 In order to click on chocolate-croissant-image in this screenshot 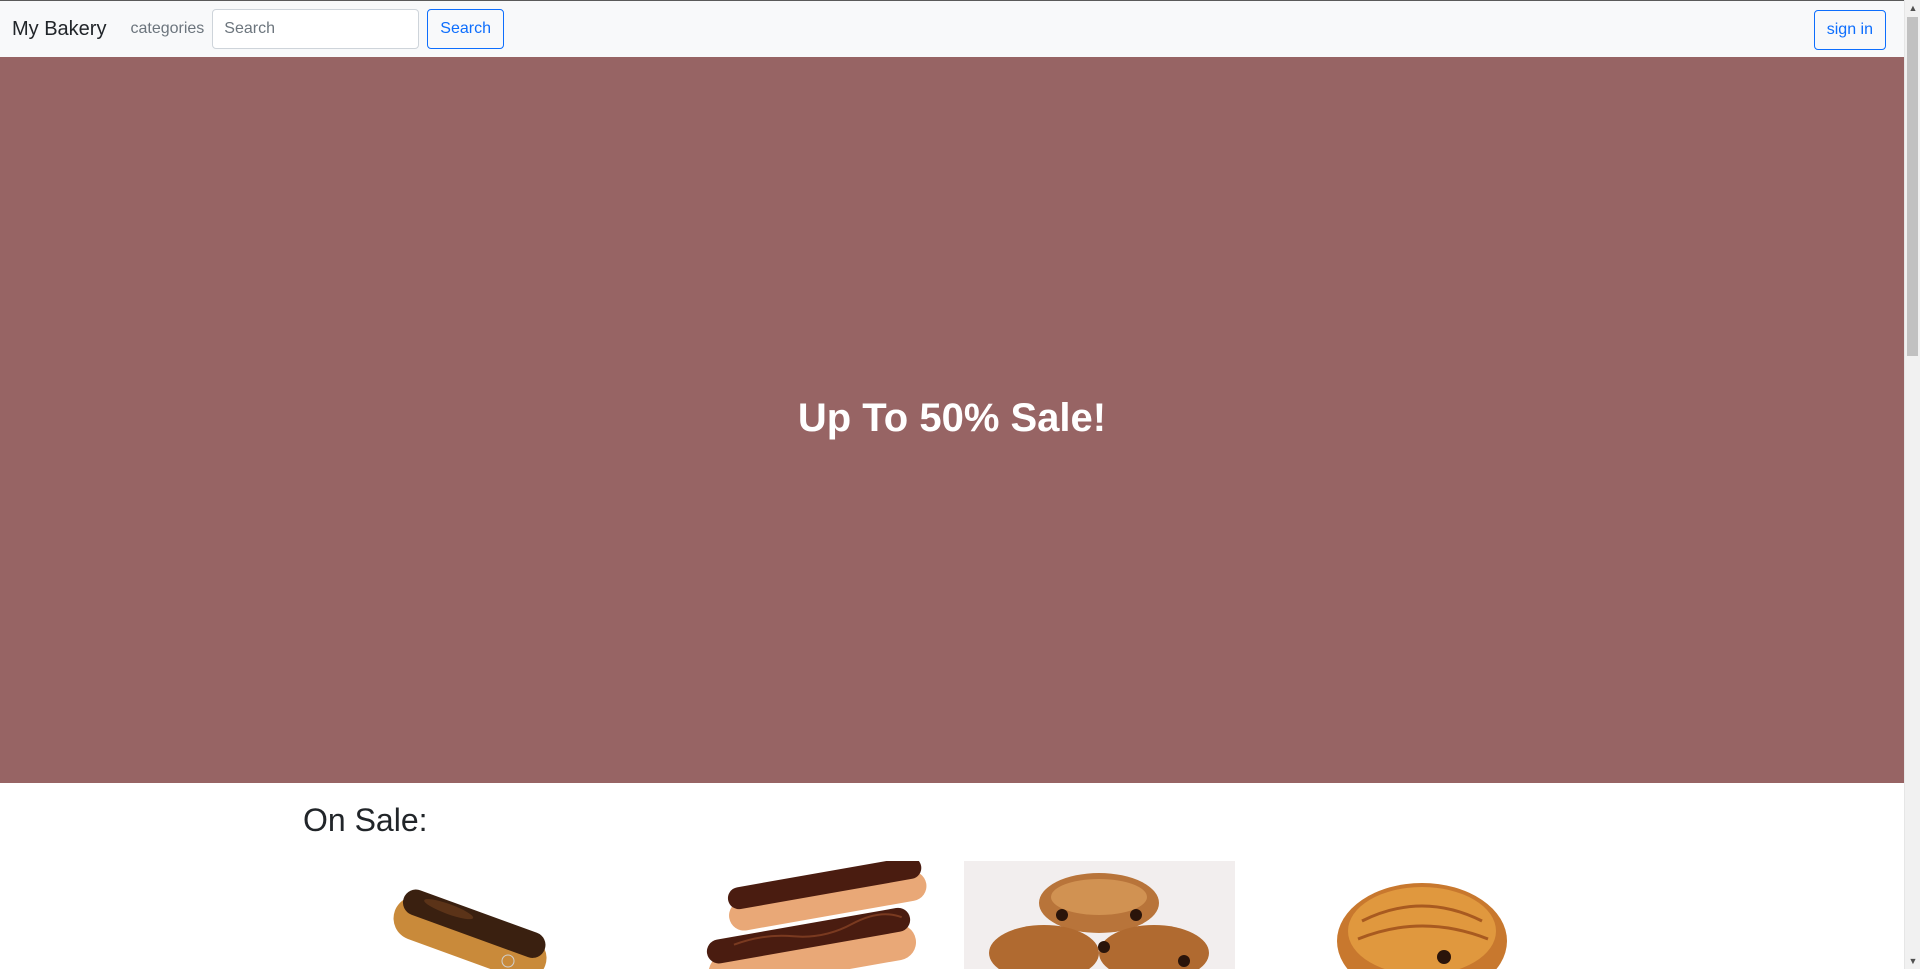, I will do `click(1417, 915)`.